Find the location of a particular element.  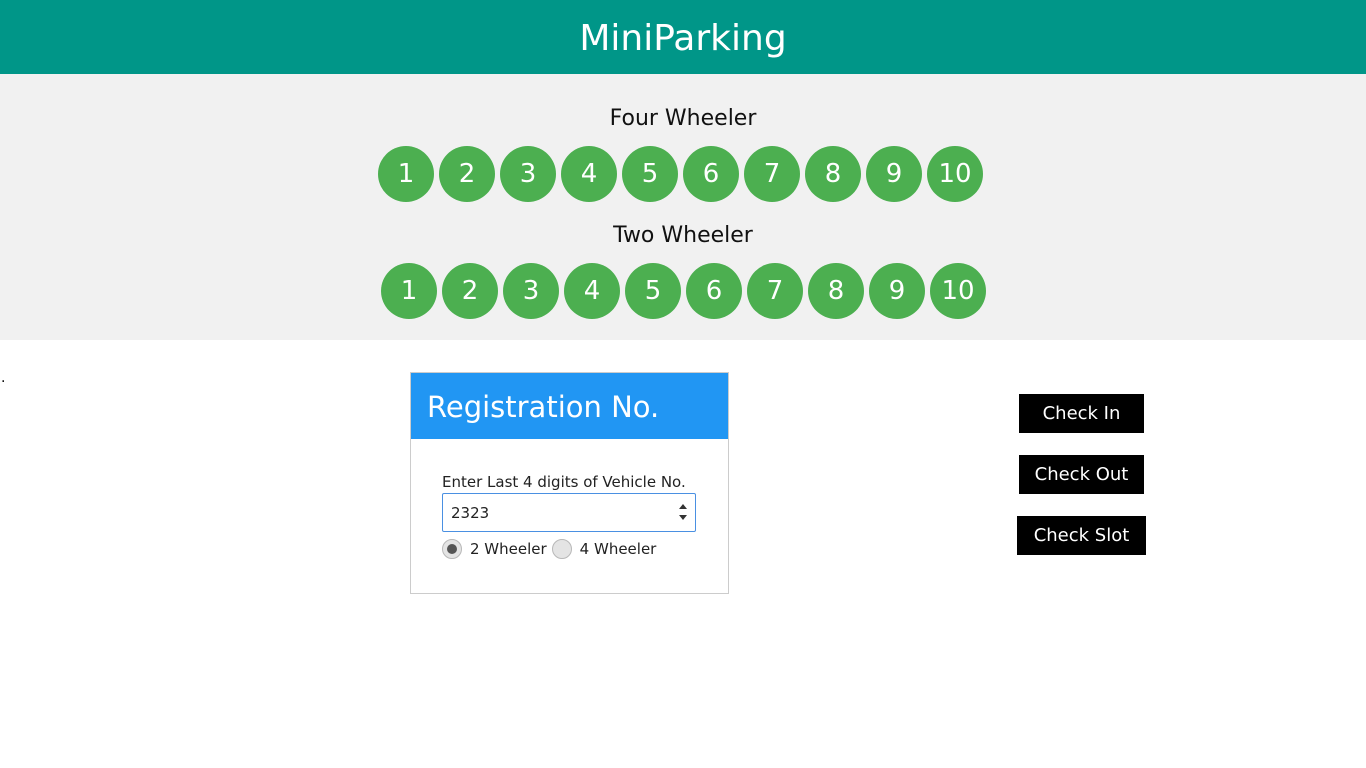

four-wheeler-slot-5: 5 is located at coordinates (650, 174).